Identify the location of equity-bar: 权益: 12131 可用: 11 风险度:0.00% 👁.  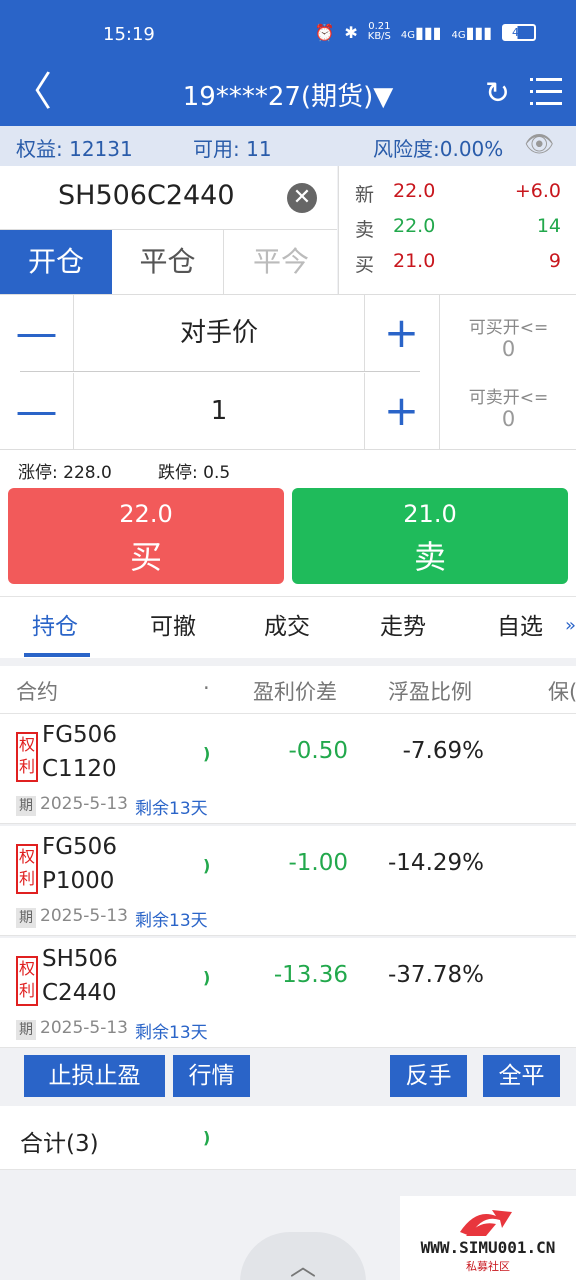
(288, 146).